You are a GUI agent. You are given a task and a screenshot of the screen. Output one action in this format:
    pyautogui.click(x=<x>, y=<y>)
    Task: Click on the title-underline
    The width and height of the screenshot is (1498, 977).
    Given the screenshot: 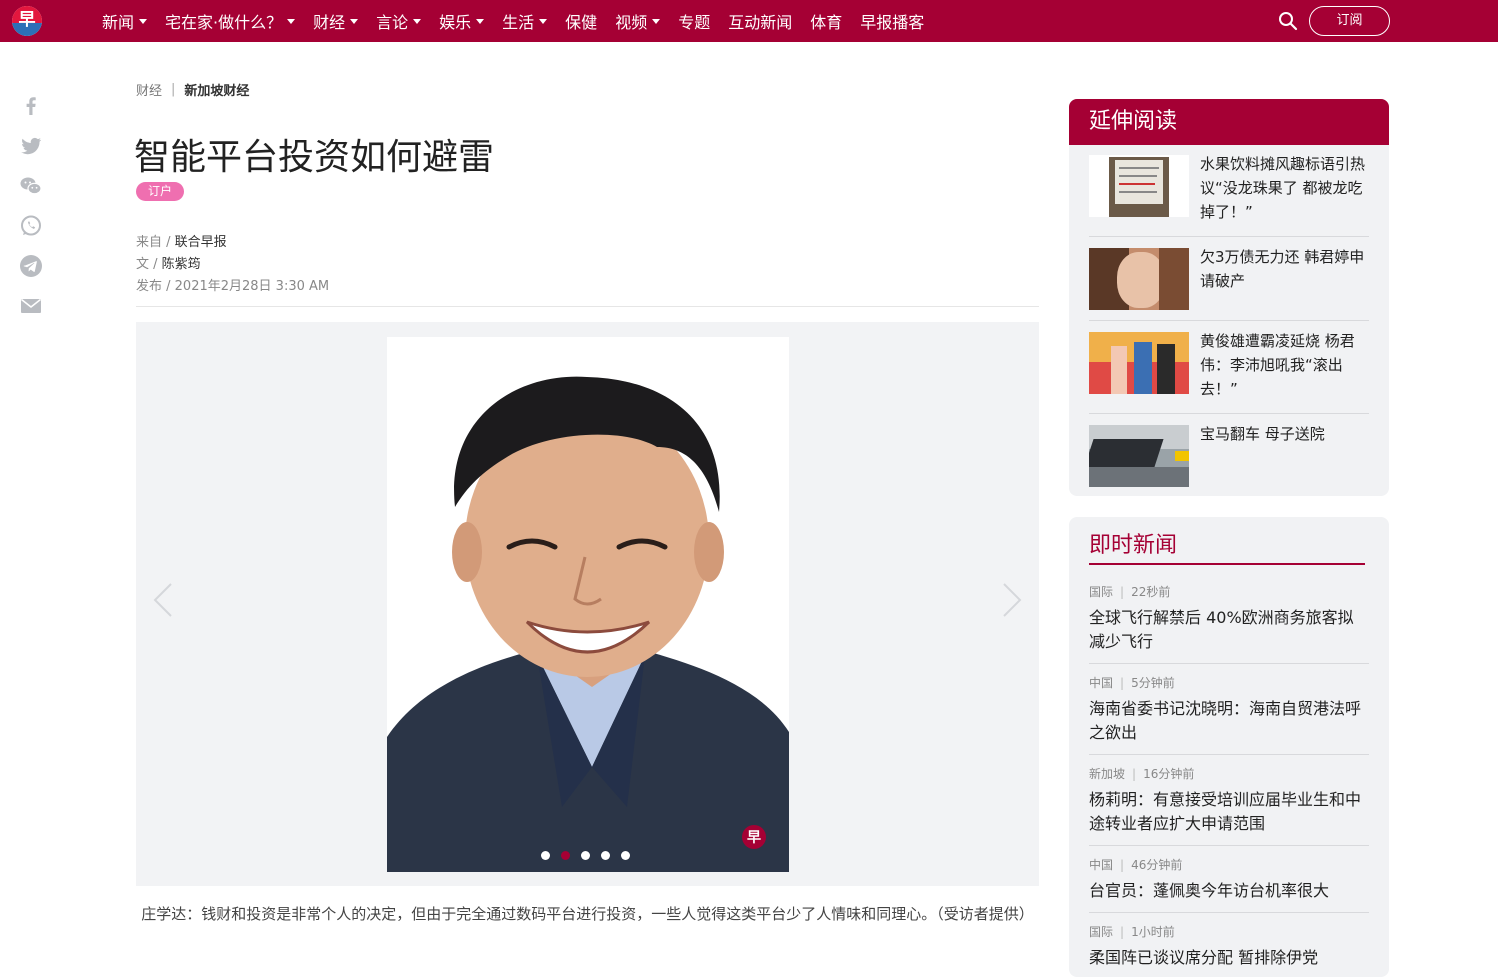 What is the action you would take?
    pyautogui.click(x=1227, y=564)
    